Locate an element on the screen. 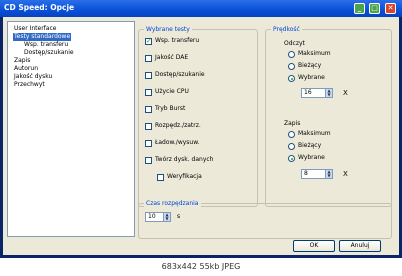 The width and height of the screenshot is (402, 276). delay-value: 10 is located at coordinates (152, 216).